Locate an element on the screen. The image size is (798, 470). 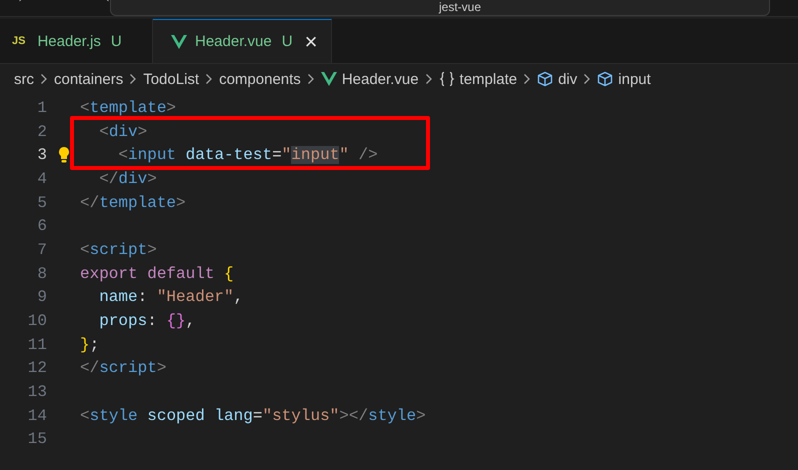
braces-icon is located at coordinates (446, 79).